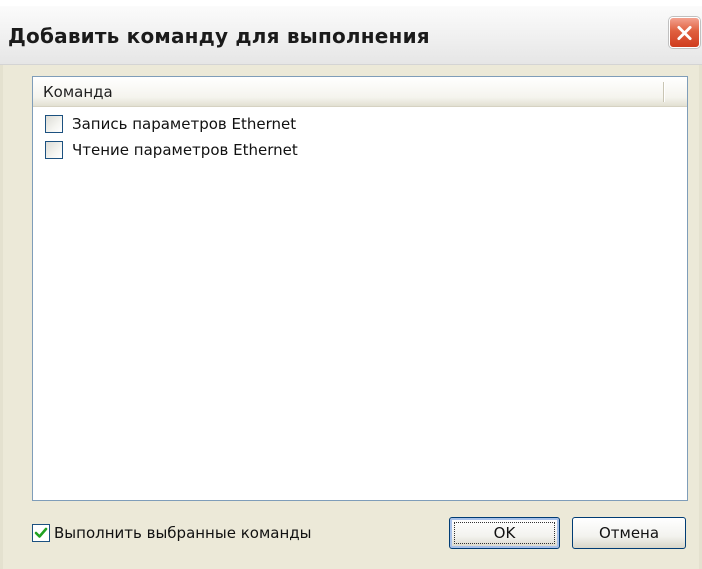  I want to click on list-header: Команда, so click(360, 92).